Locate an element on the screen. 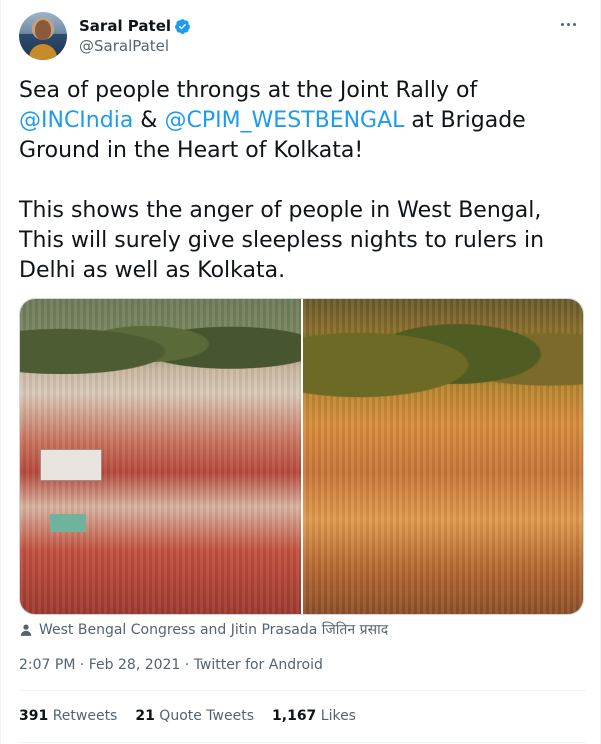 The height and width of the screenshot is (744, 601). likes-stat: 1,167 Likes is located at coordinates (314, 716).